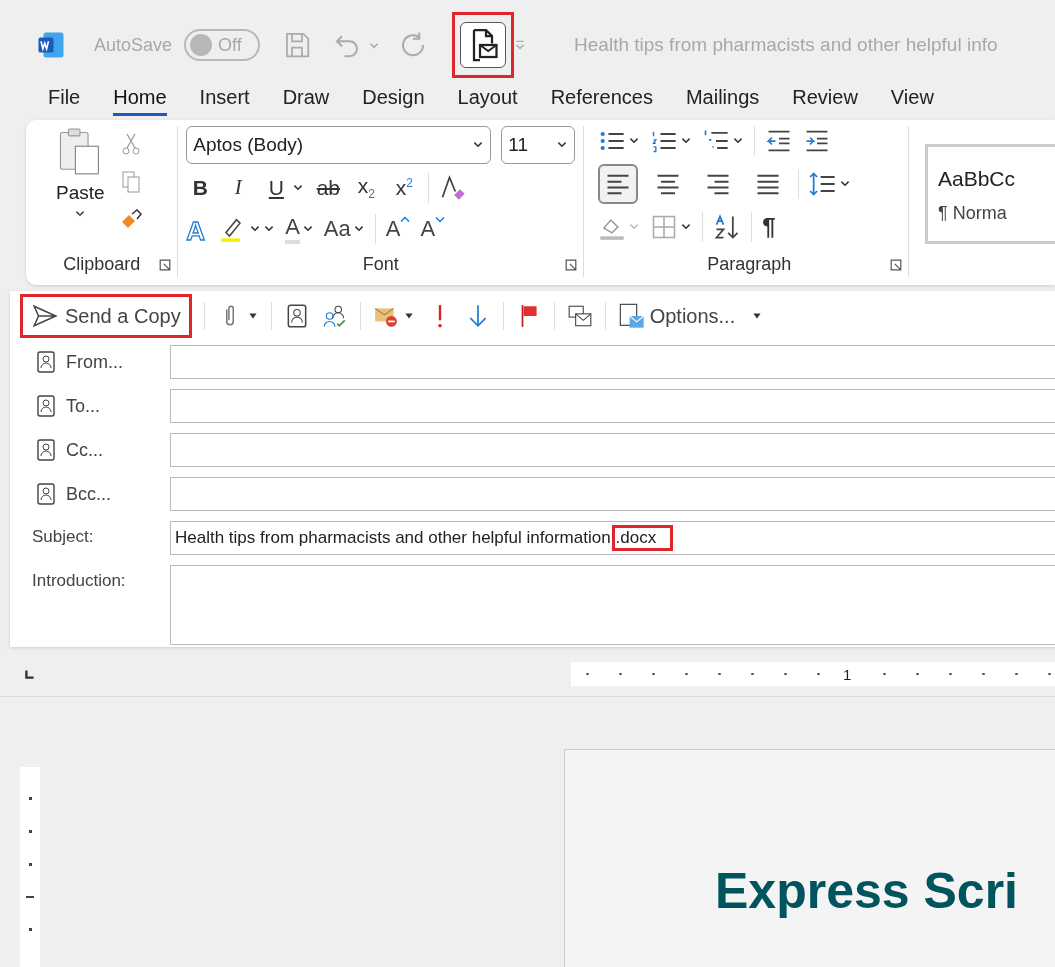 The height and width of the screenshot is (967, 1055). Describe the element at coordinates (366, 187) in the screenshot. I see `format-button: x$_{2}$` at that location.